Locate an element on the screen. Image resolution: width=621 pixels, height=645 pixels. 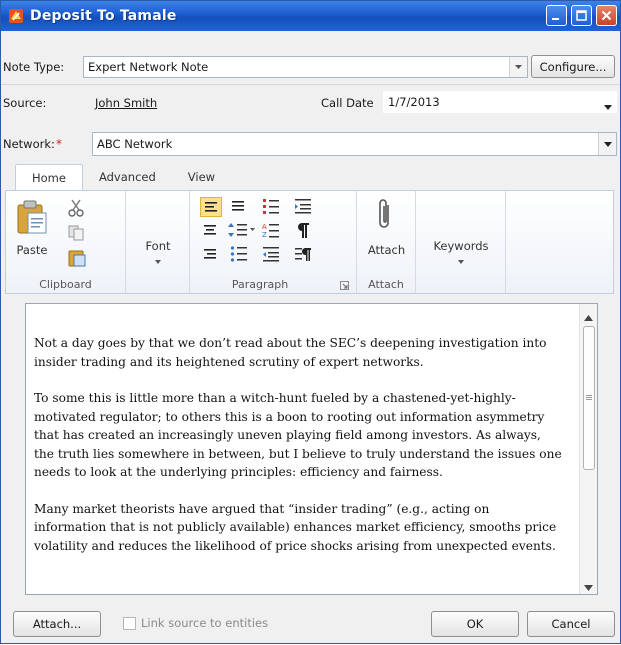
align-left-icon is located at coordinates (211, 207).